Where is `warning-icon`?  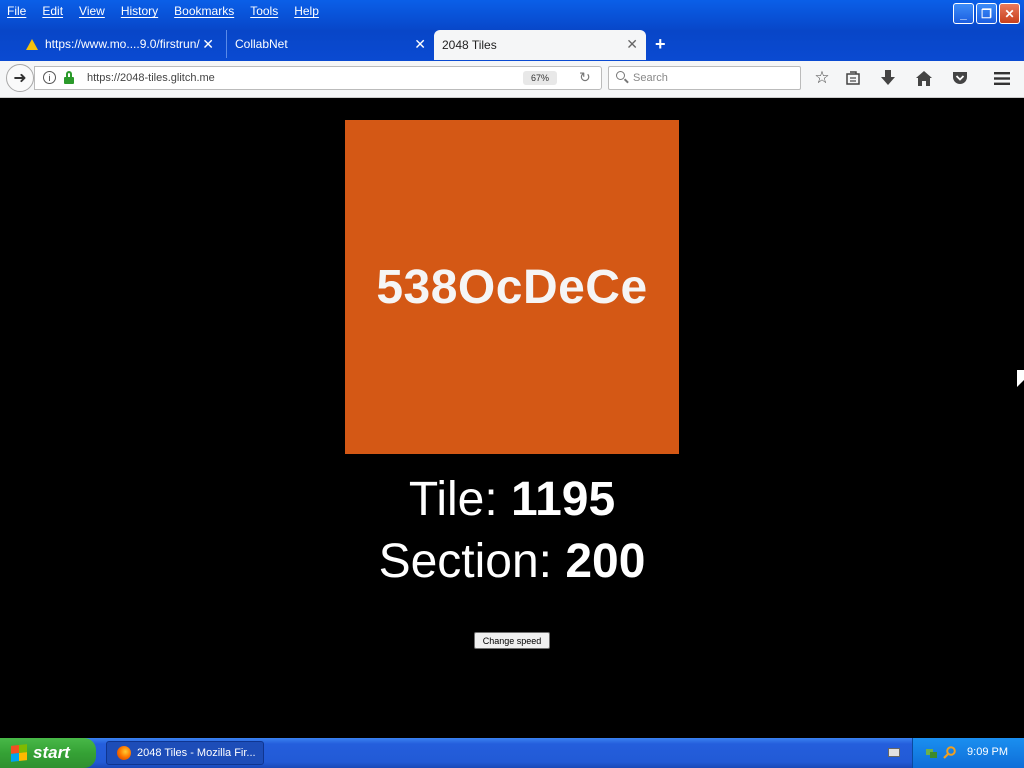 warning-icon is located at coordinates (32, 44).